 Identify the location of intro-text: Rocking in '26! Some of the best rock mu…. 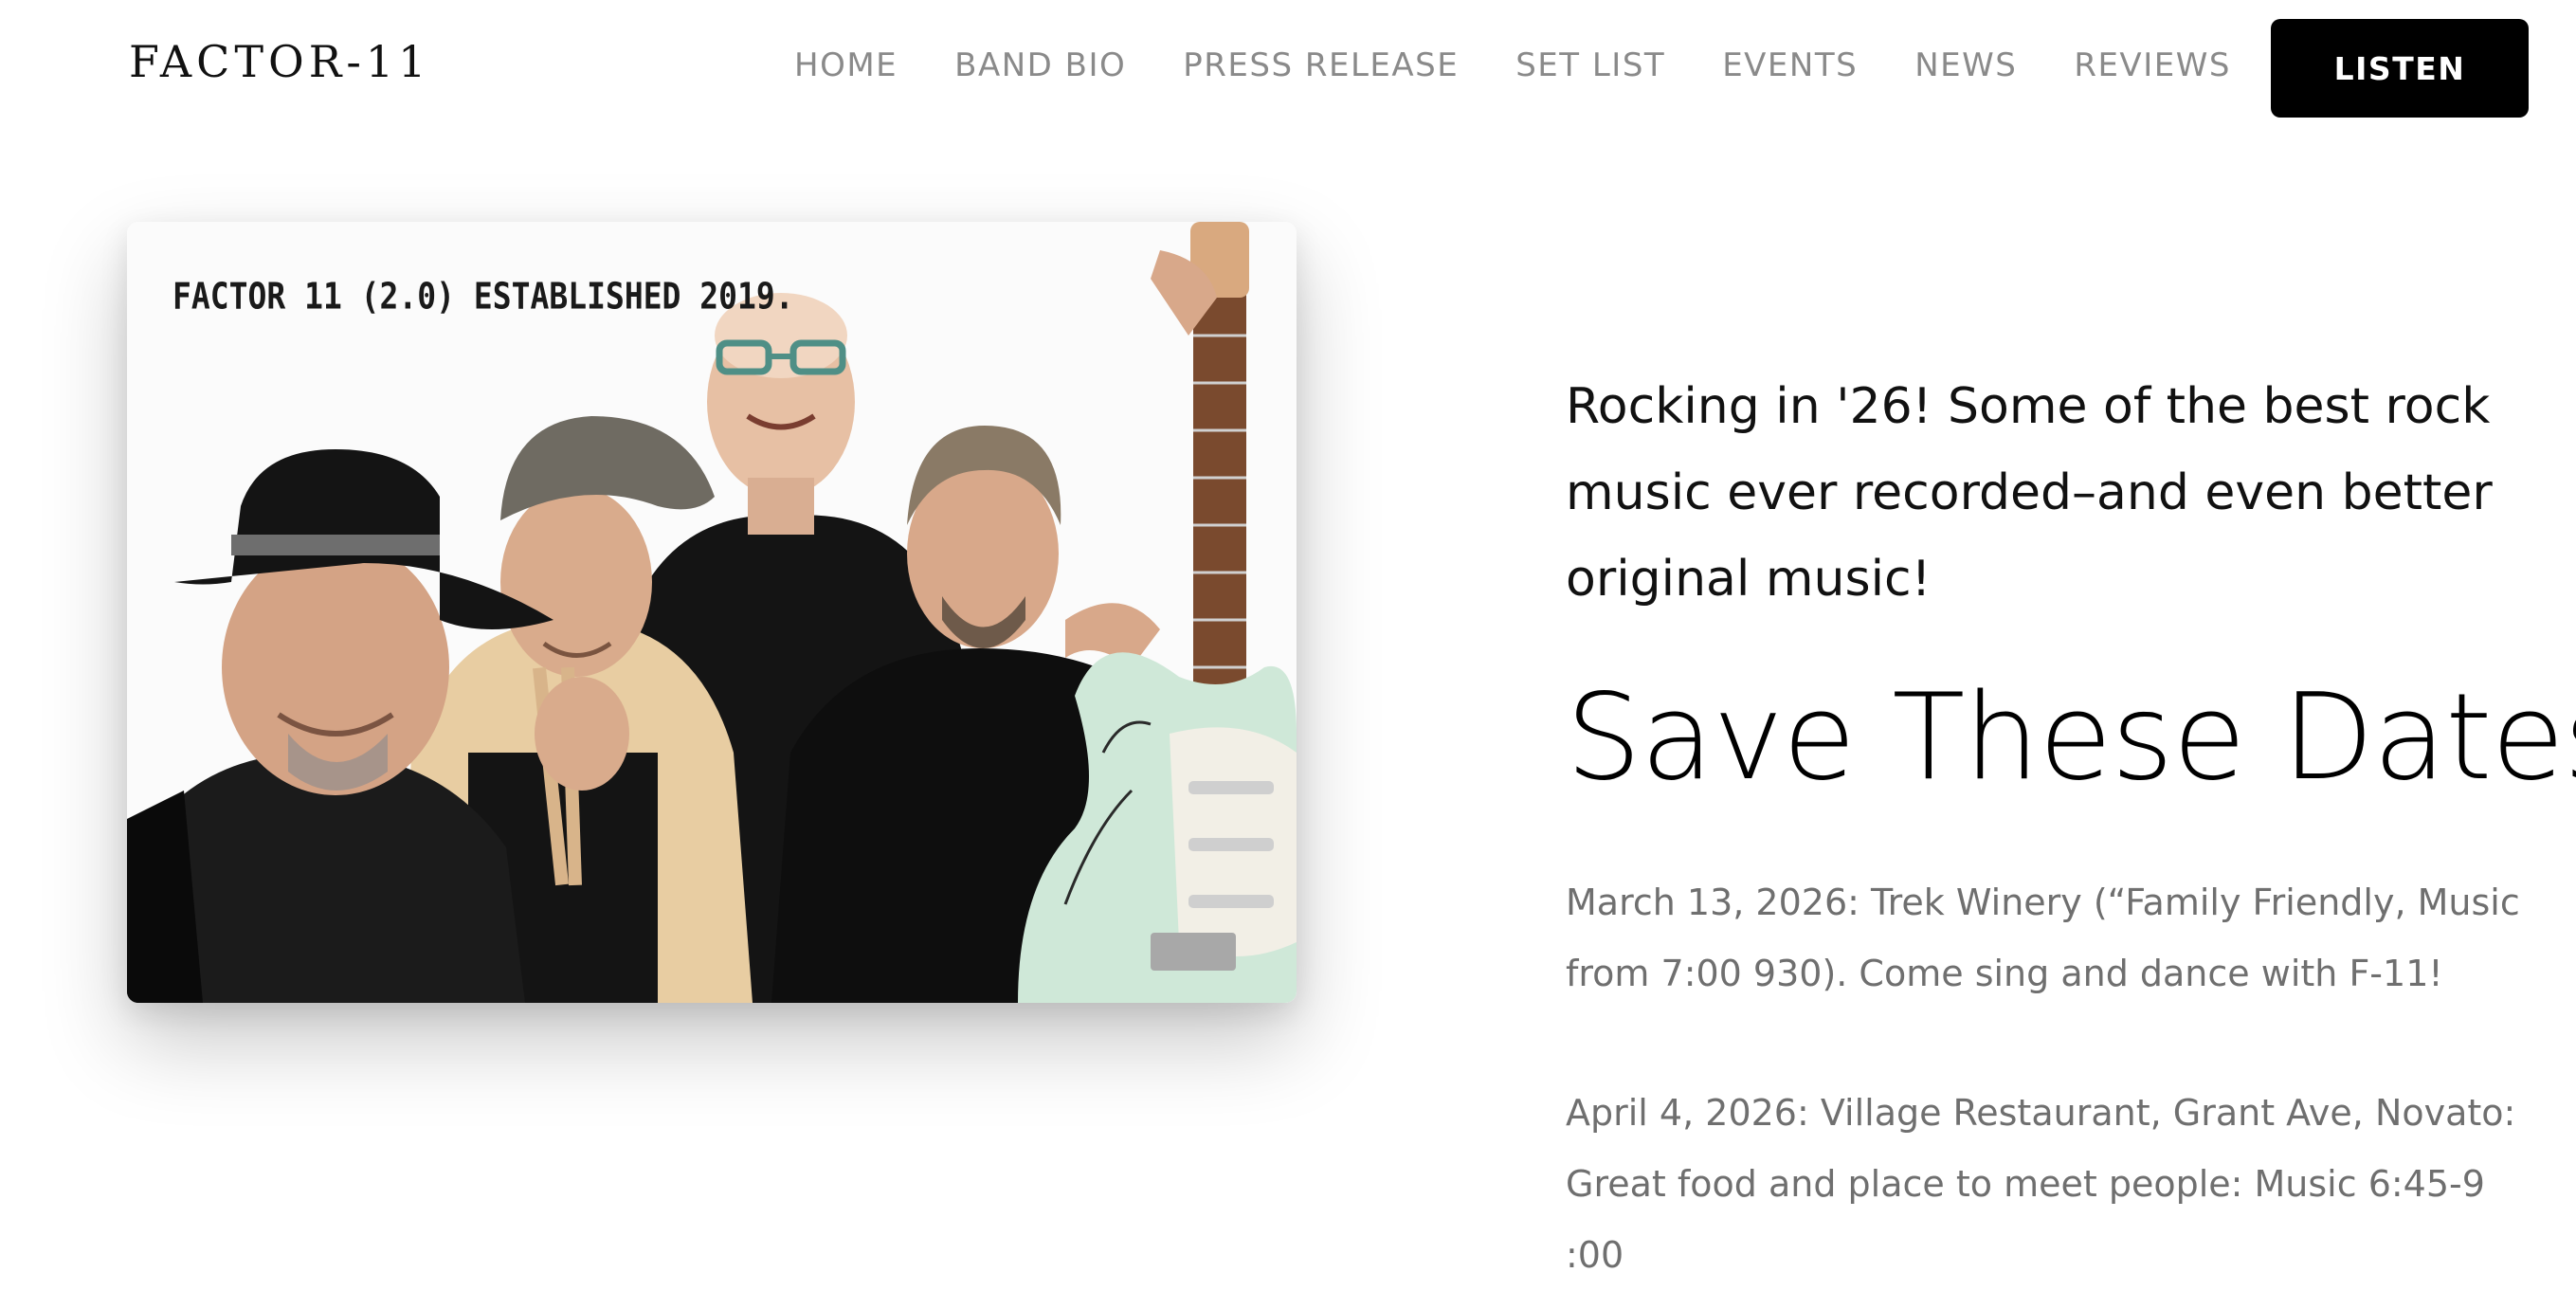
(2029, 493).